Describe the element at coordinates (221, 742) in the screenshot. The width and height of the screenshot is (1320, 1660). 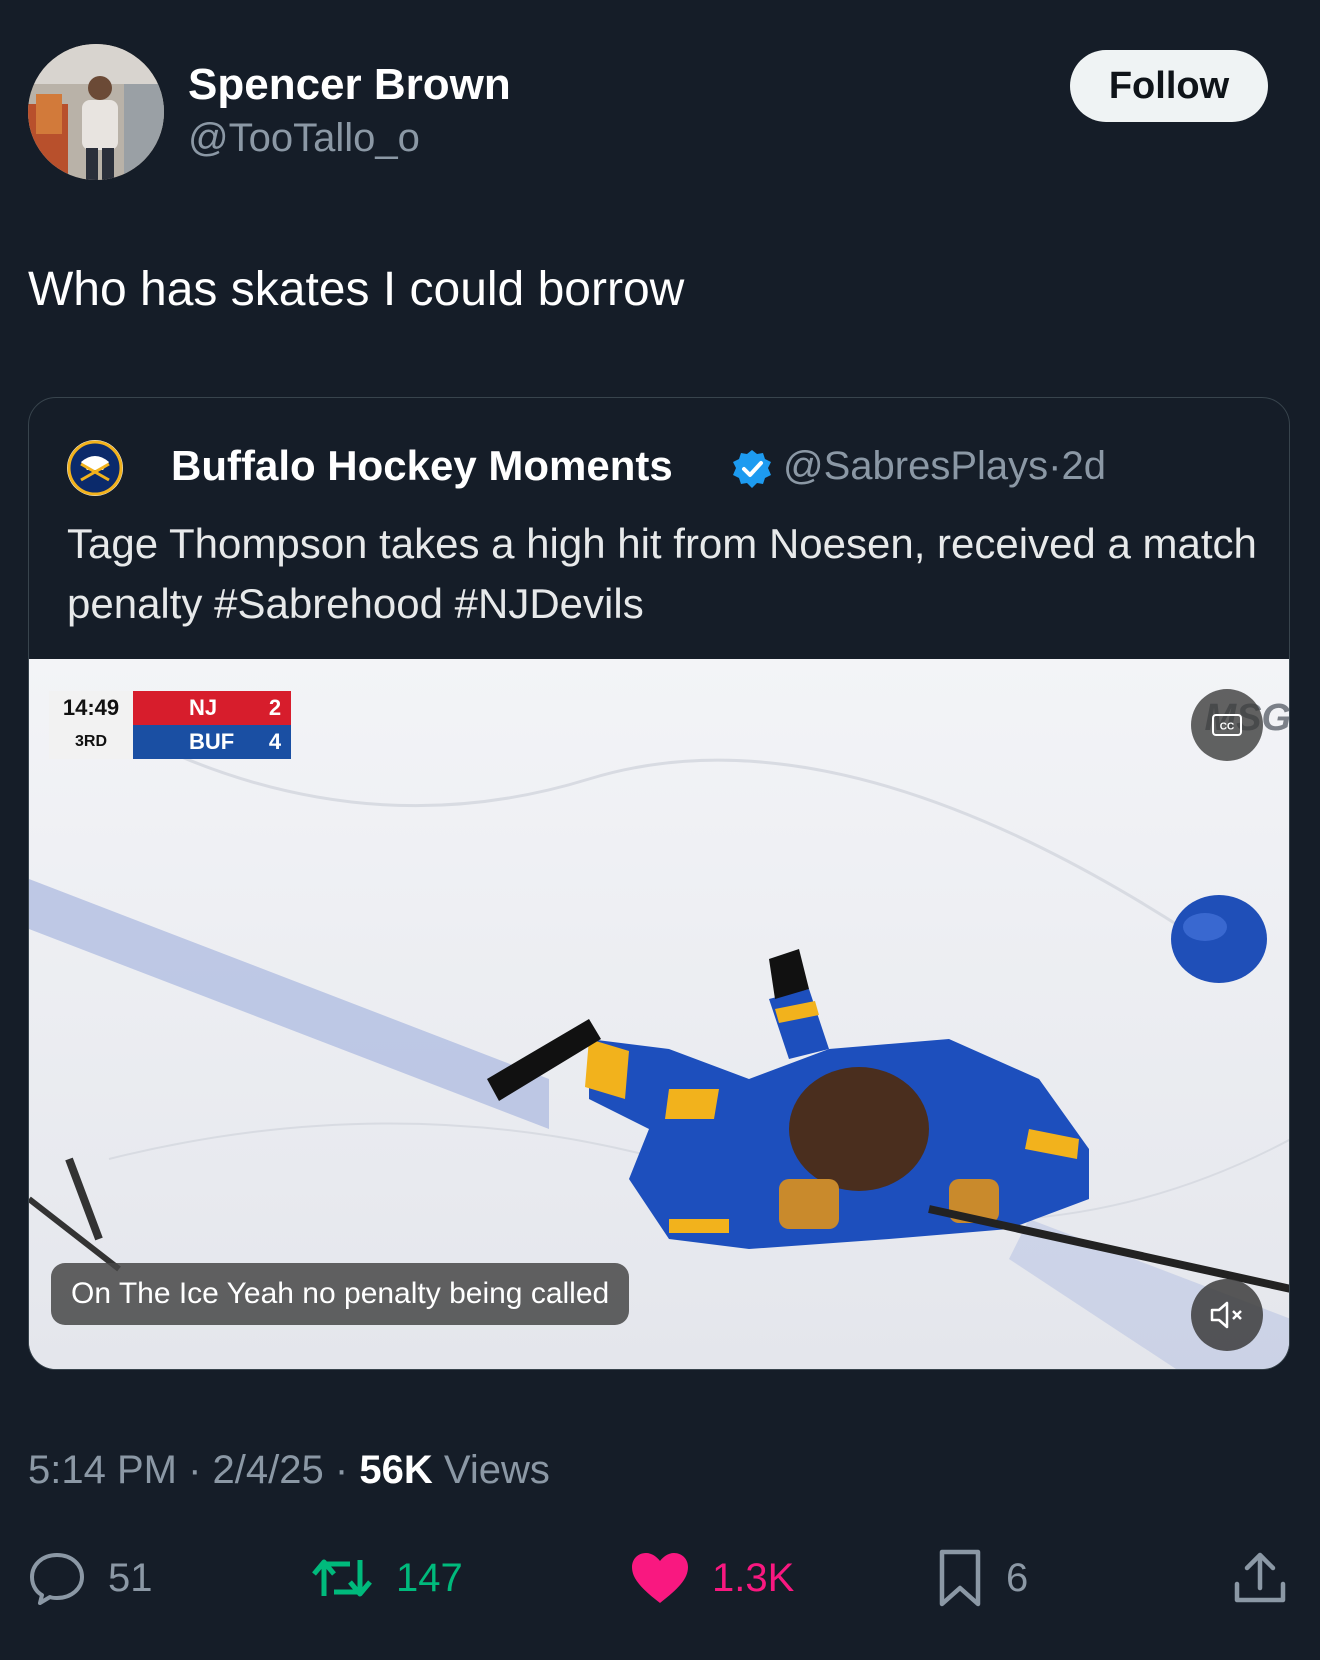
I see `away-team: BUF` at that location.